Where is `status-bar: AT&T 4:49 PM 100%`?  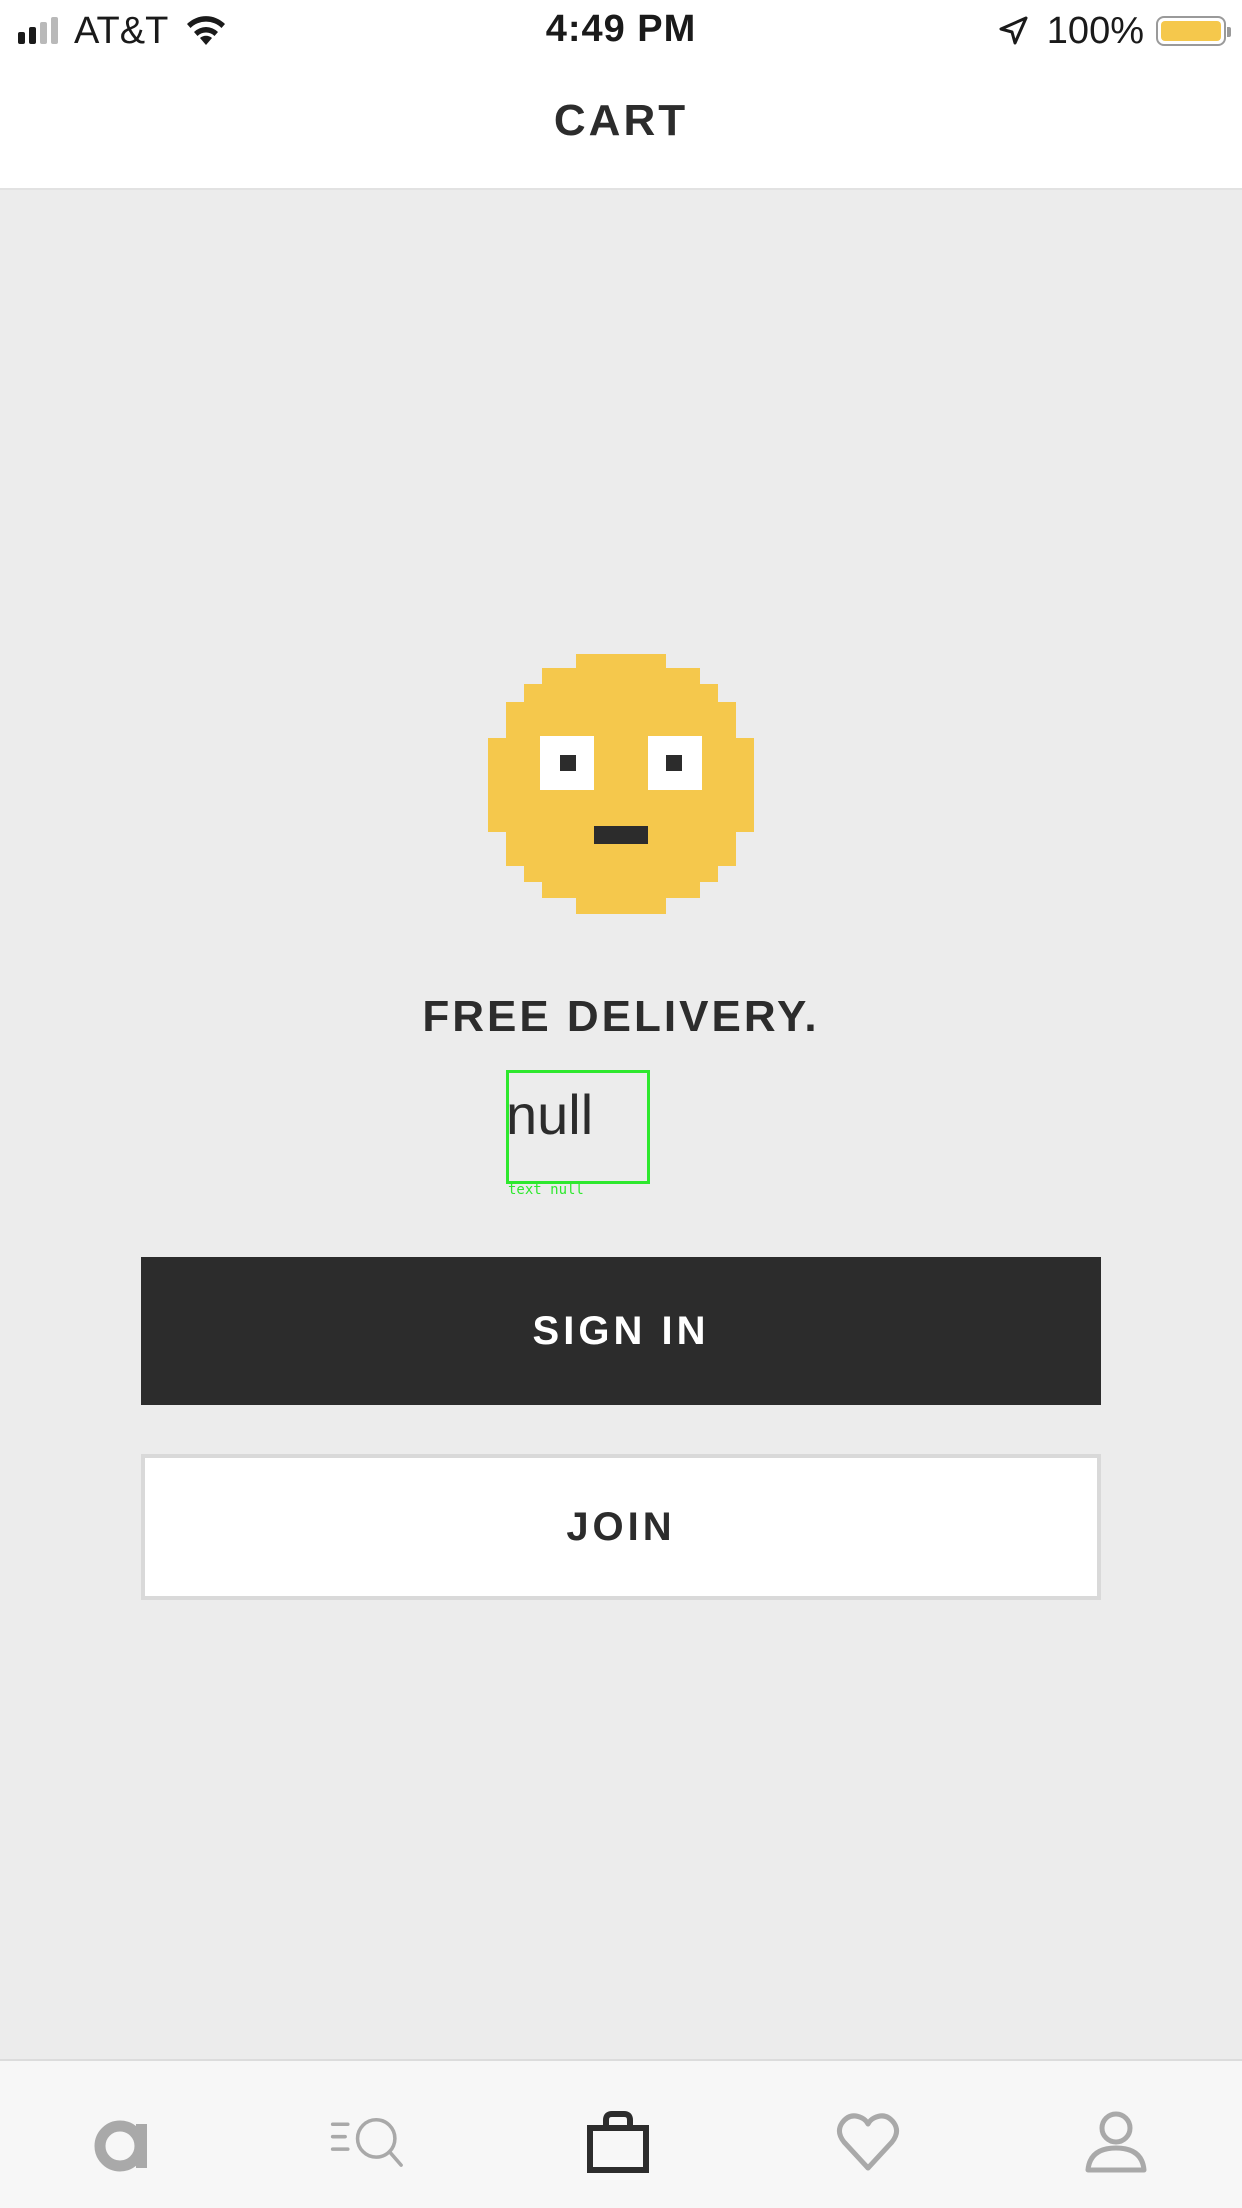 status-bar: AT&T 4:49 PM 100% is located at coordinates (621, 31).